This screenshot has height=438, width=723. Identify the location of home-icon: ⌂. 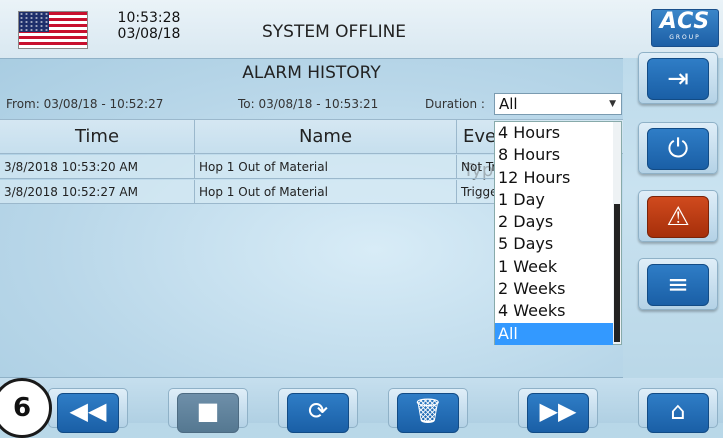
(678, 413).